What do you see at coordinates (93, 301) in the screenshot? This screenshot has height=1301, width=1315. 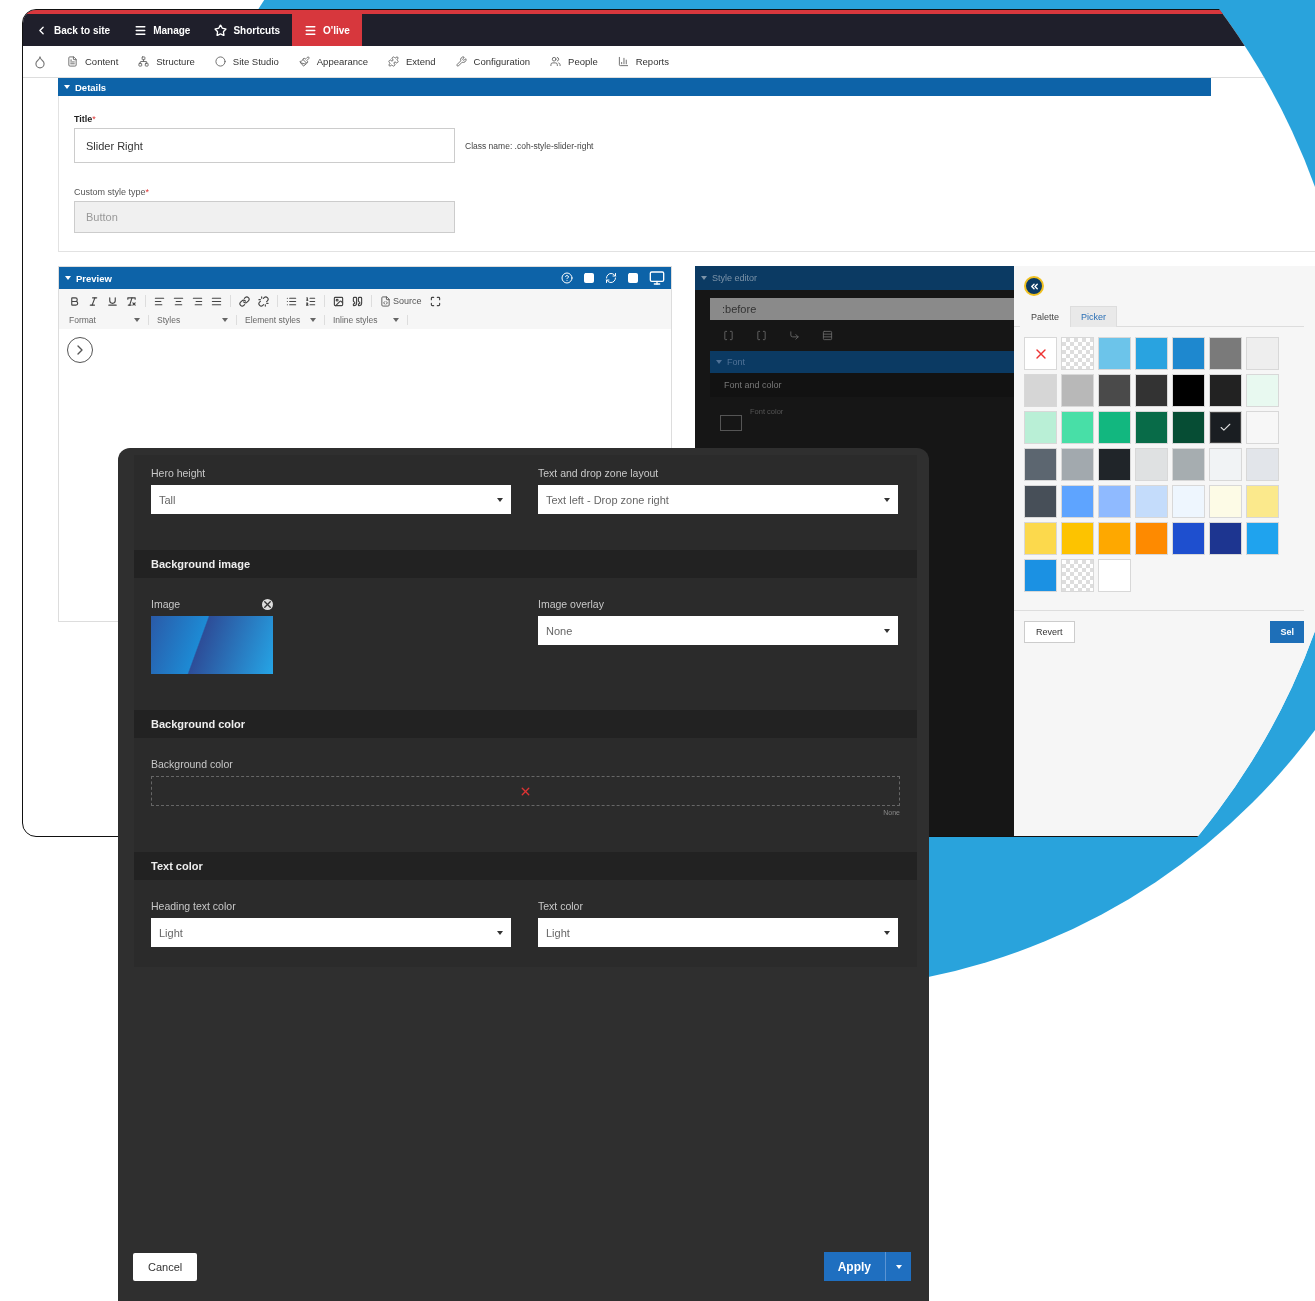 I see `italic-icon` at bounding box center [93, 301].